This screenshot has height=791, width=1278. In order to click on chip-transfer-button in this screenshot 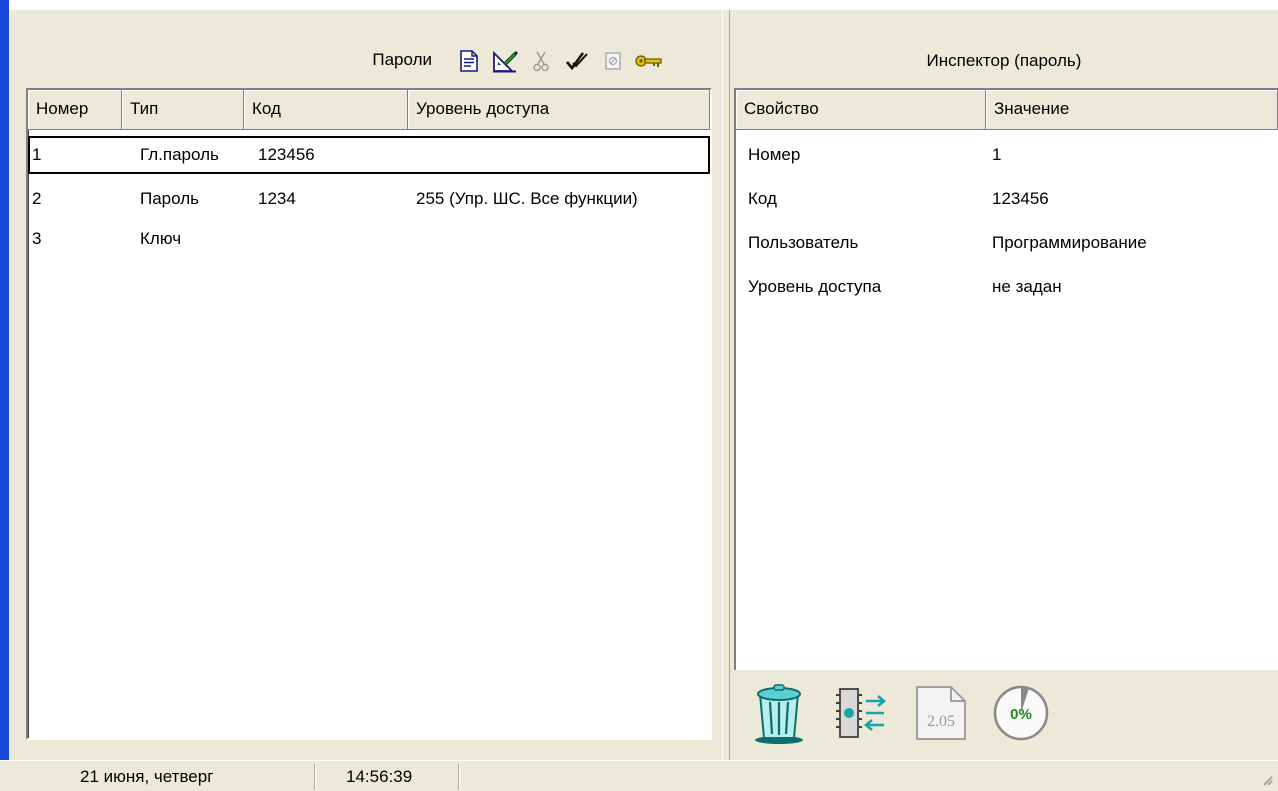, I will do `click(861, 713)`.